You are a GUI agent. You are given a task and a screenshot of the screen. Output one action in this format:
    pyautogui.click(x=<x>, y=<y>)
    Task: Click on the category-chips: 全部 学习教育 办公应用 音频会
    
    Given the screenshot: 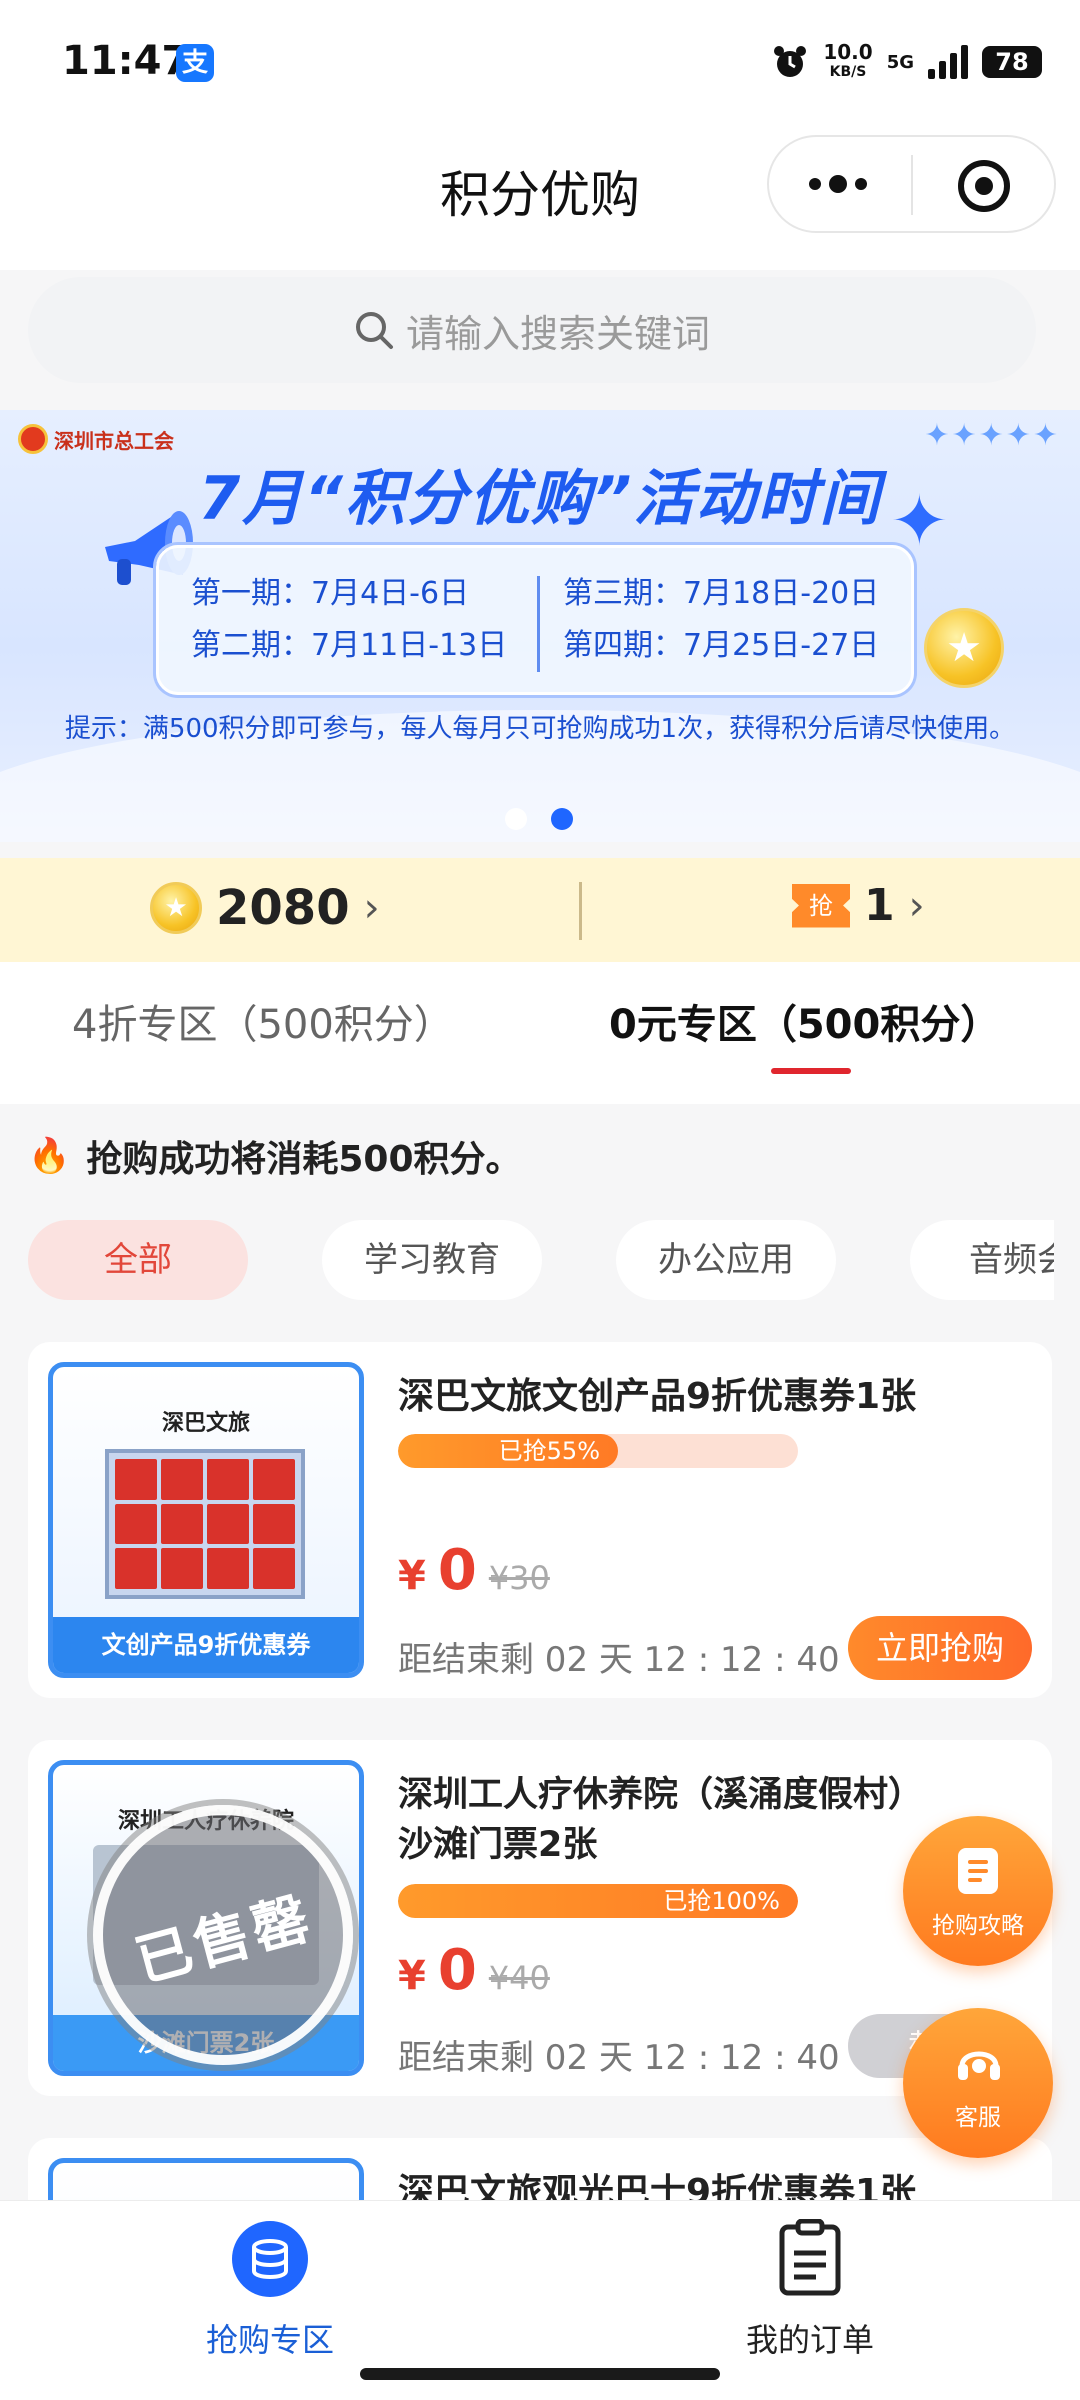 What is the action you would take?
    pyautogui.click(x=541, y=1260)
    